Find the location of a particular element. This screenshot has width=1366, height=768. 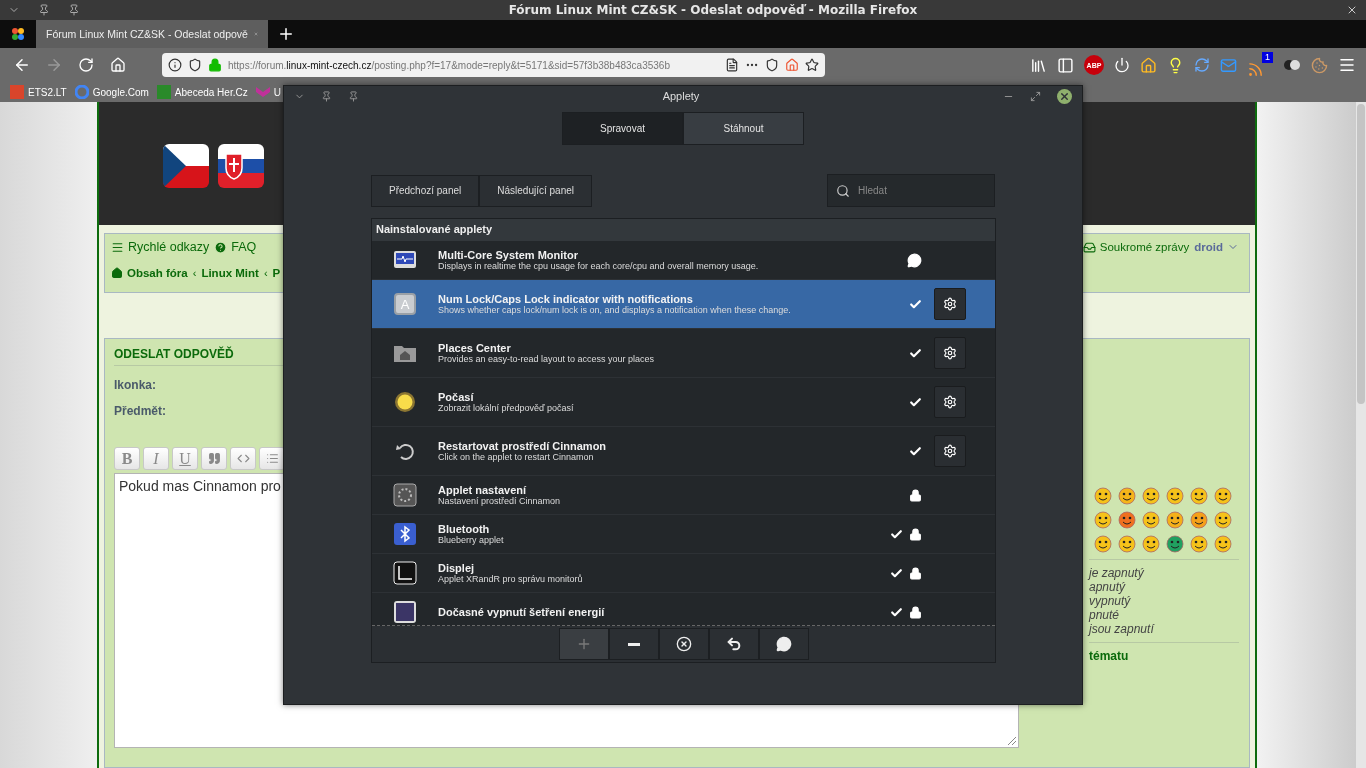

breadcrumb-link: Obsah fóra is located at coordinates (149, 273).